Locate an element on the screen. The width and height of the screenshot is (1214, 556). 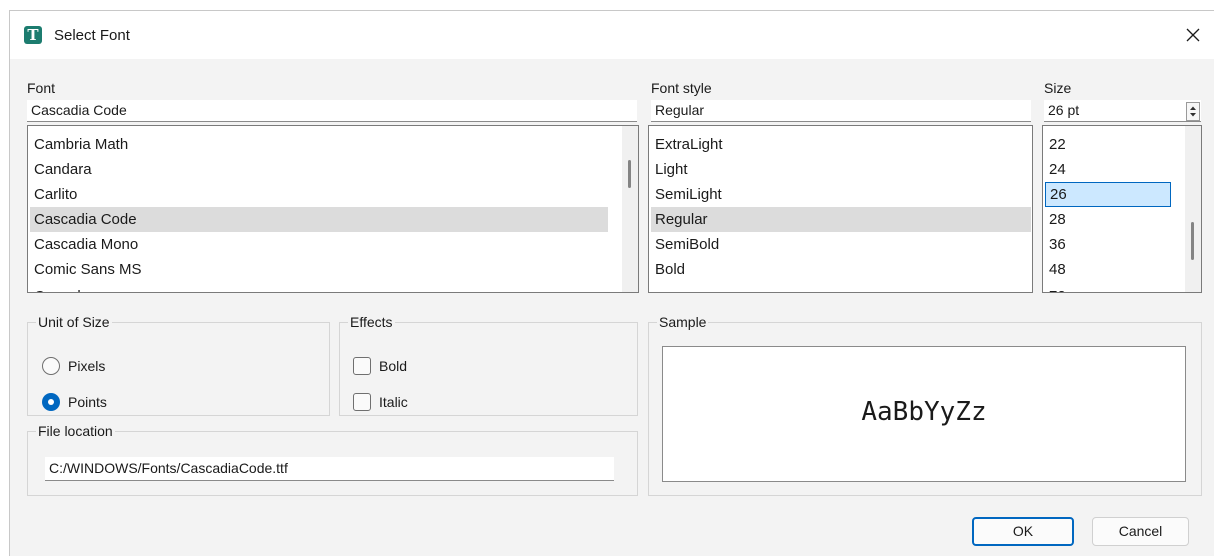
points-radio-label: Points is located at coordinates (87, 402).